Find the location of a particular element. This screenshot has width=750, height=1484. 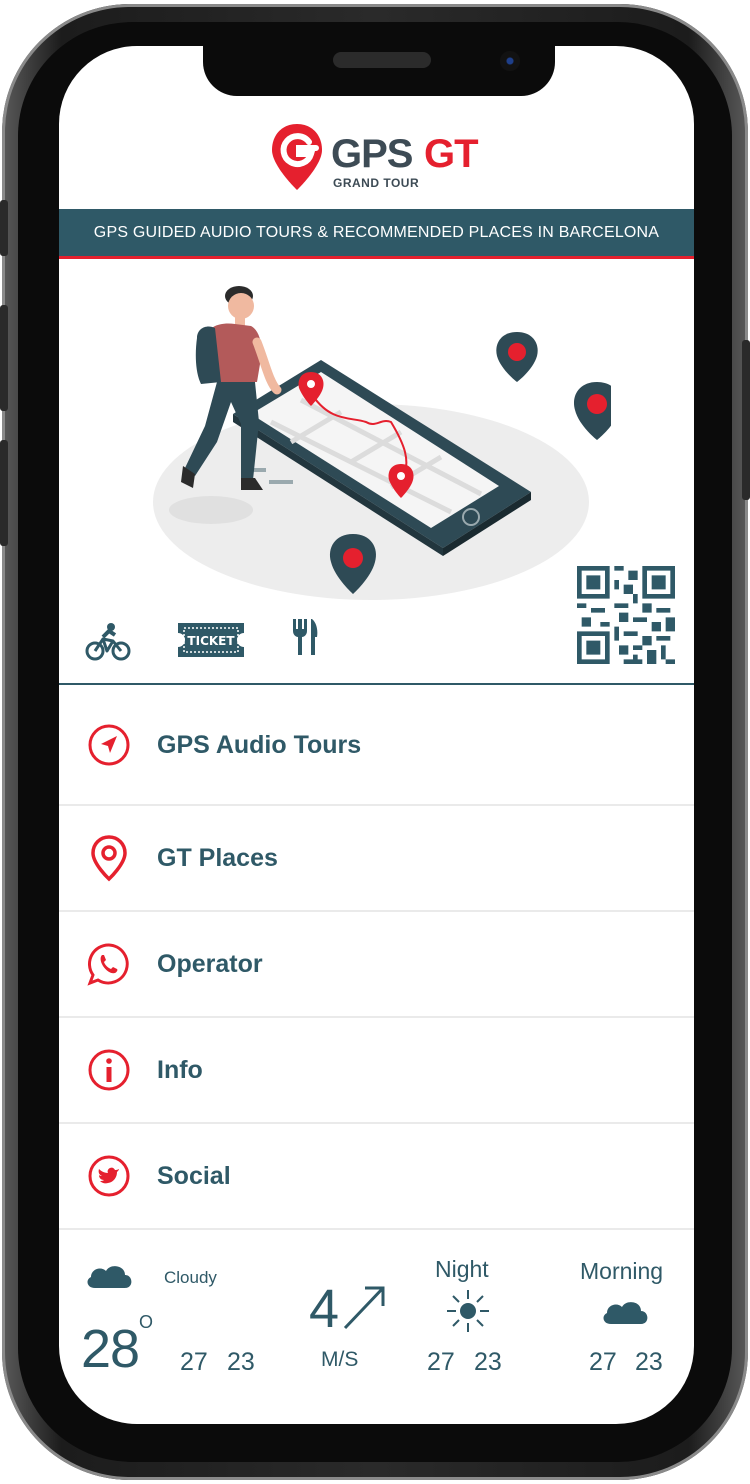

menu-item-social: Social is located at coordinates (376, 1177).